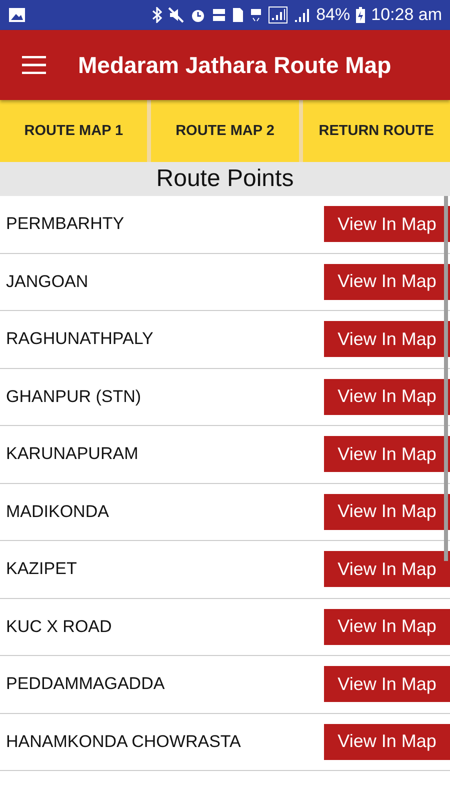  I want to click on route-point-name: MADIKONDA, so click(57, 512).